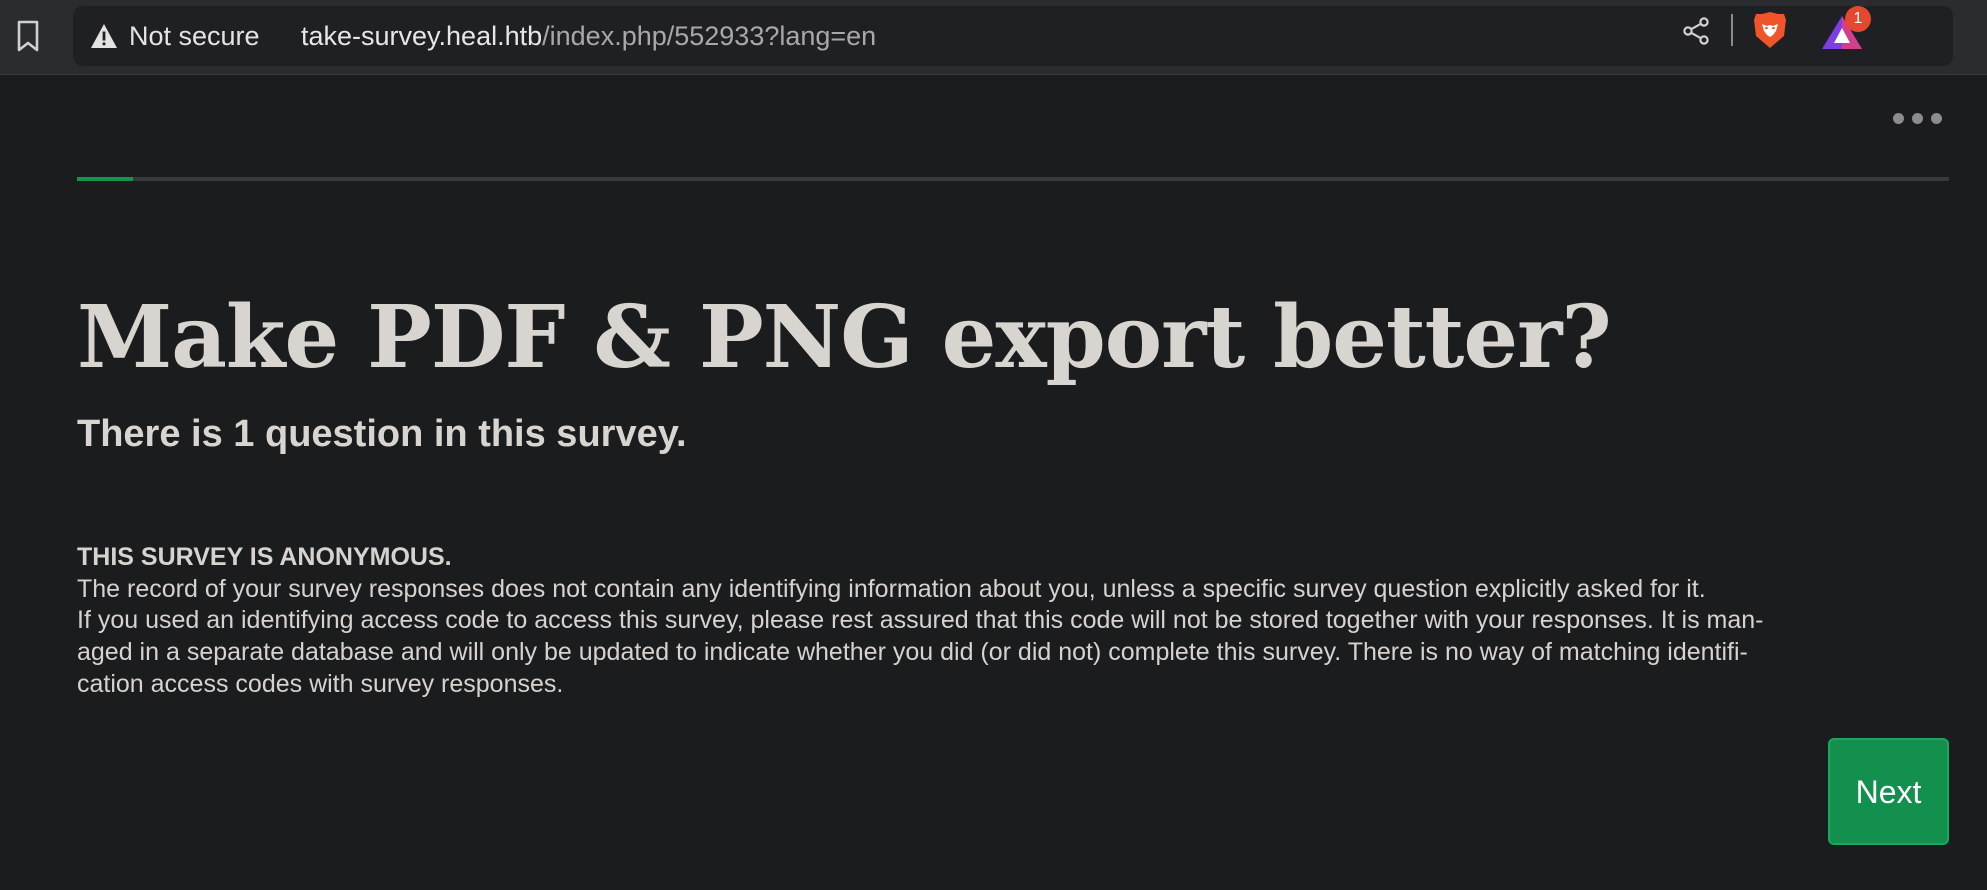 Image resolution: width=1987 pixels, height=890 pixels. What do you see at coordinates (105, 179) in the screenshot?
I see `survey-progress-fill` at bounding box center [105, 179].